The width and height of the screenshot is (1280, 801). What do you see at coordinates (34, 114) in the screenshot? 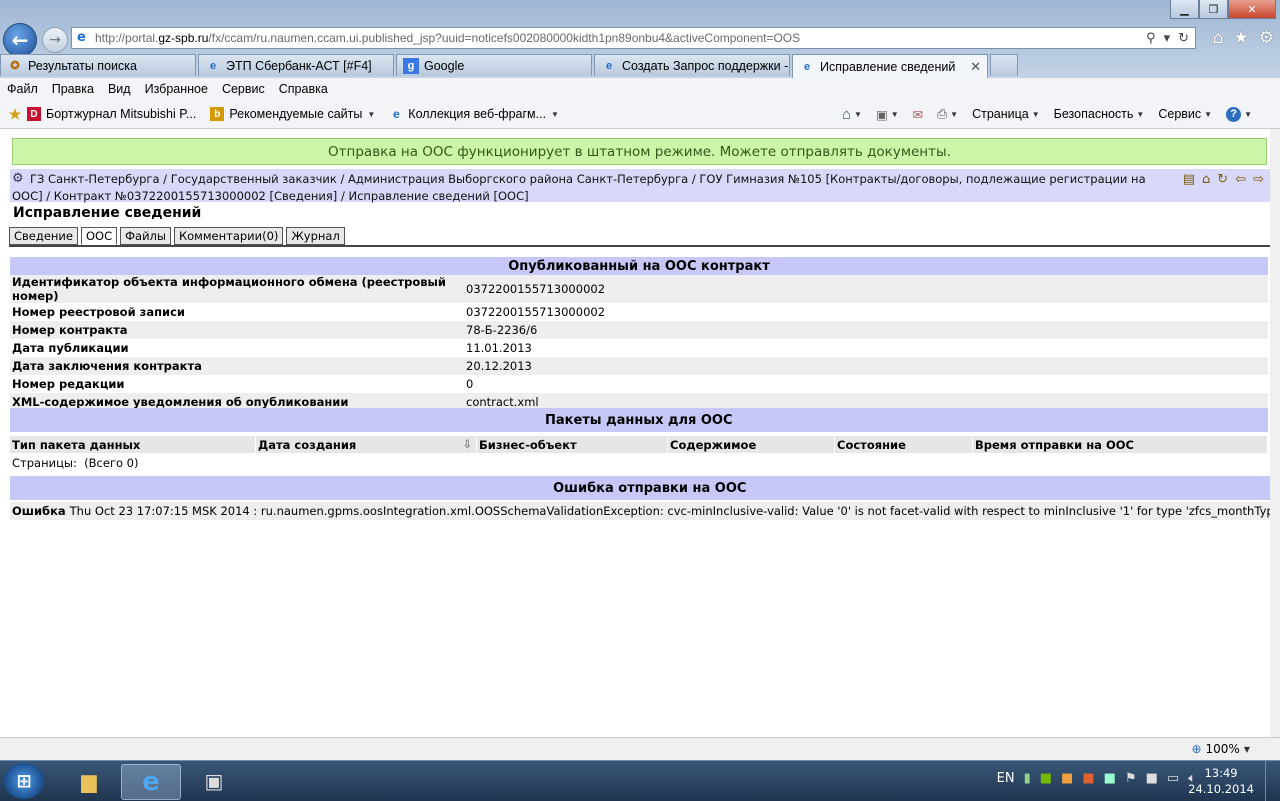
I see `d-icon: D` at bounding box center [34, 114].